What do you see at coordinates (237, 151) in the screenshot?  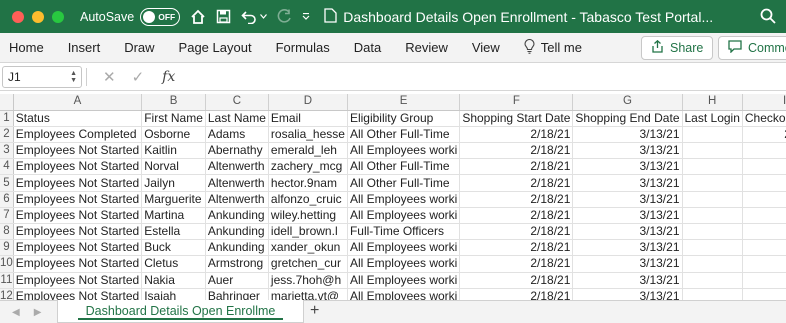 I see `cell-last-name: Abernathy` at bounding box center [237, 151].